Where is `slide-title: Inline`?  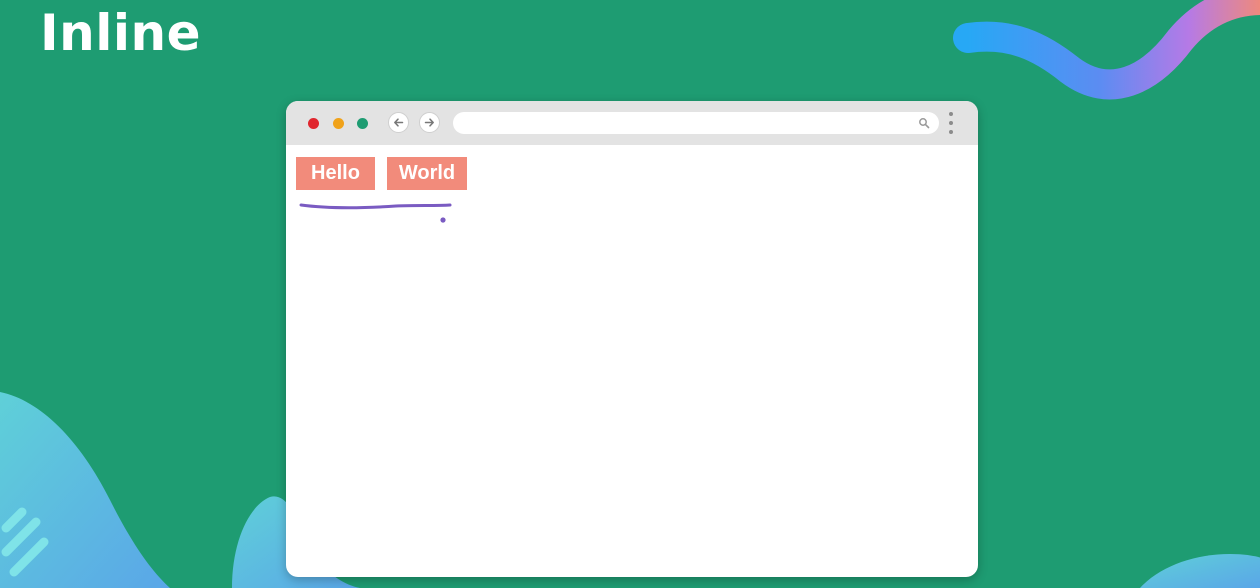
slide-title: Inline is located at coordinates (120, 33).